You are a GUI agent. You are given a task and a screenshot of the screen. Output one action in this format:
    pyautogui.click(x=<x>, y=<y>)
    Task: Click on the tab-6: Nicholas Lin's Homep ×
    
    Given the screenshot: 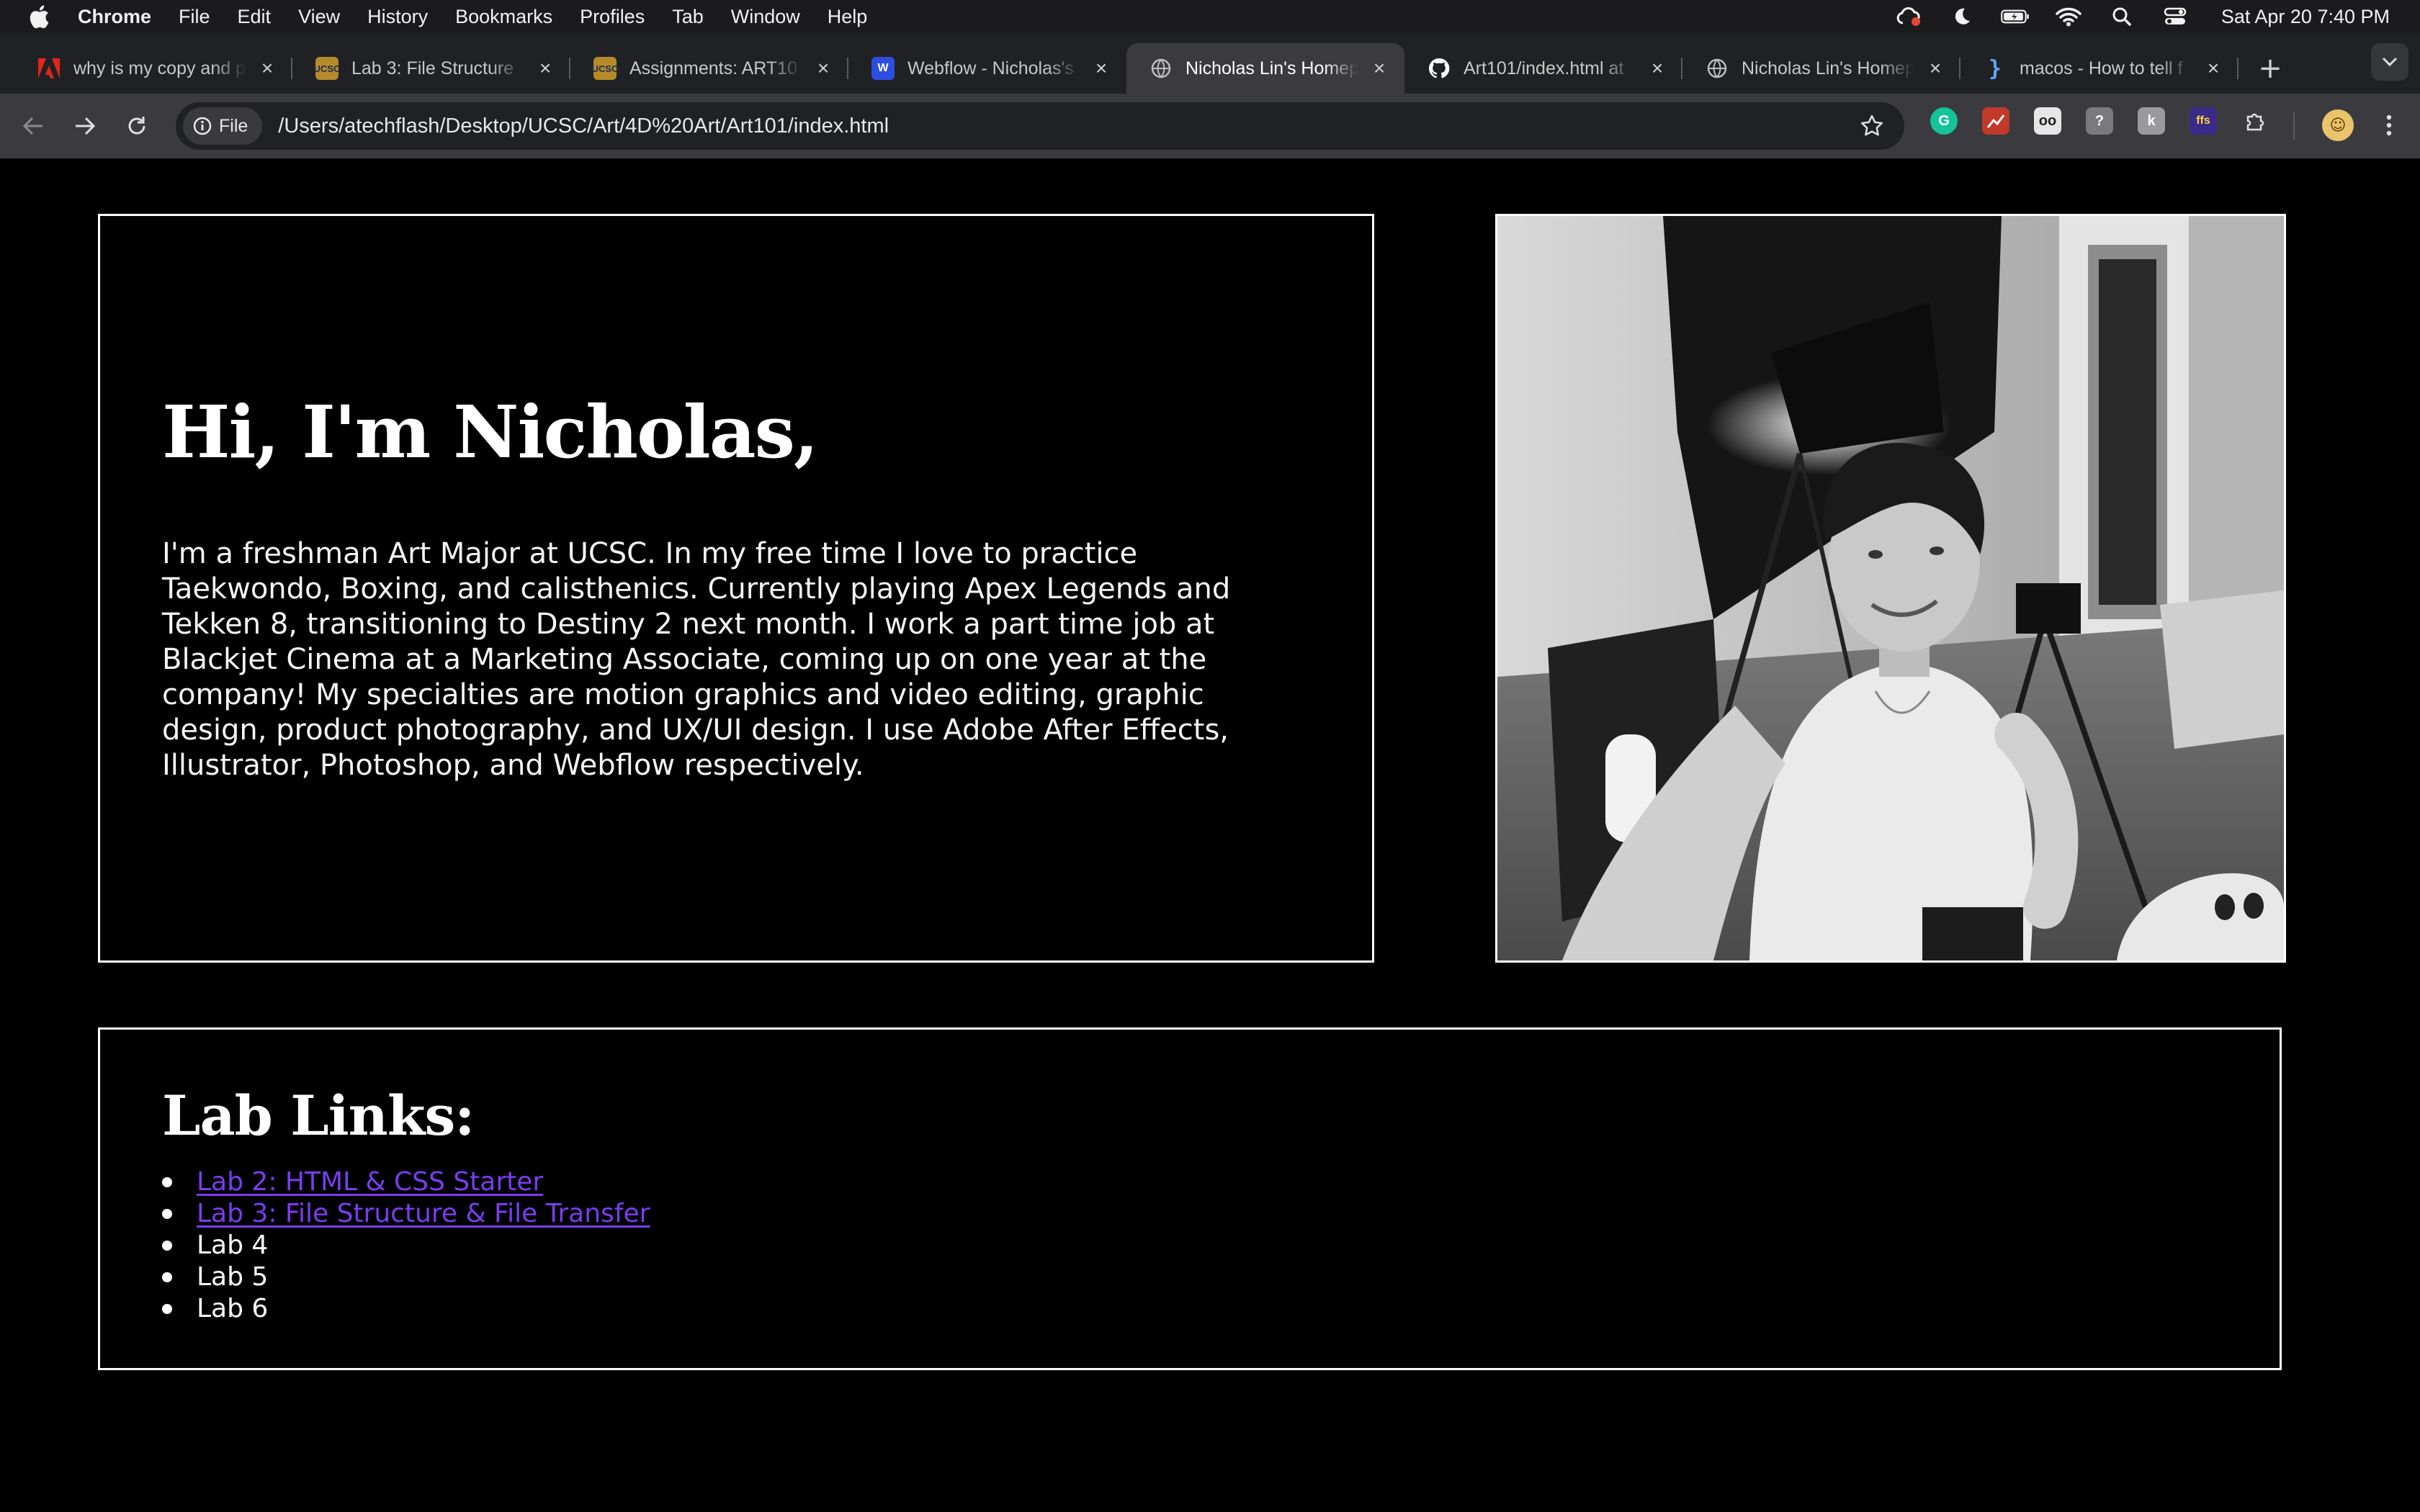 What is the action you would take?
    pyautogui.click(x=1821, y=68)
    